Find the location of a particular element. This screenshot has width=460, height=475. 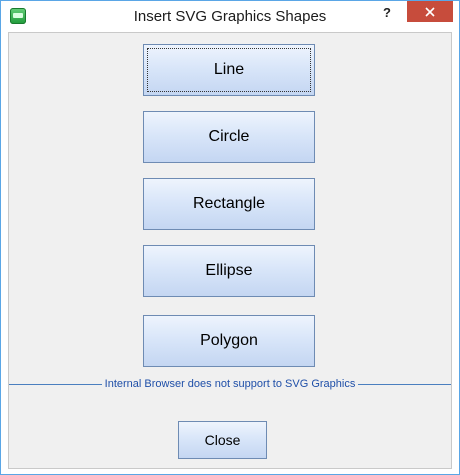

circle-button: Circle is located at coordinates (229, 137).